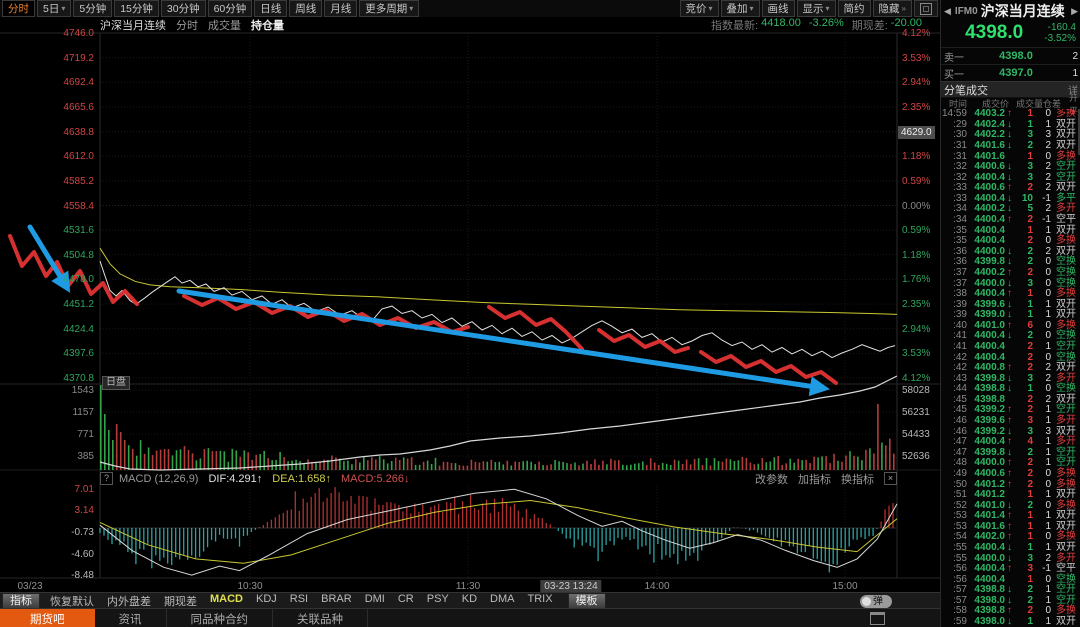 The width and height of the screenshot is (1080, 627). I want to click on chart-subtitle-minute: 分时, so click(187, 25).